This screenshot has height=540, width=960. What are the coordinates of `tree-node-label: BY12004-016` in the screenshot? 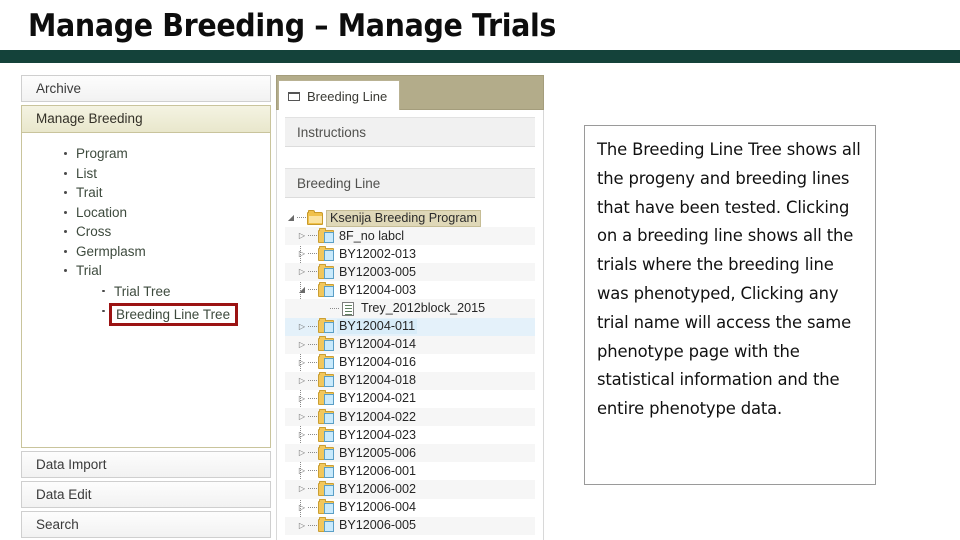 It's located at (378, 362).